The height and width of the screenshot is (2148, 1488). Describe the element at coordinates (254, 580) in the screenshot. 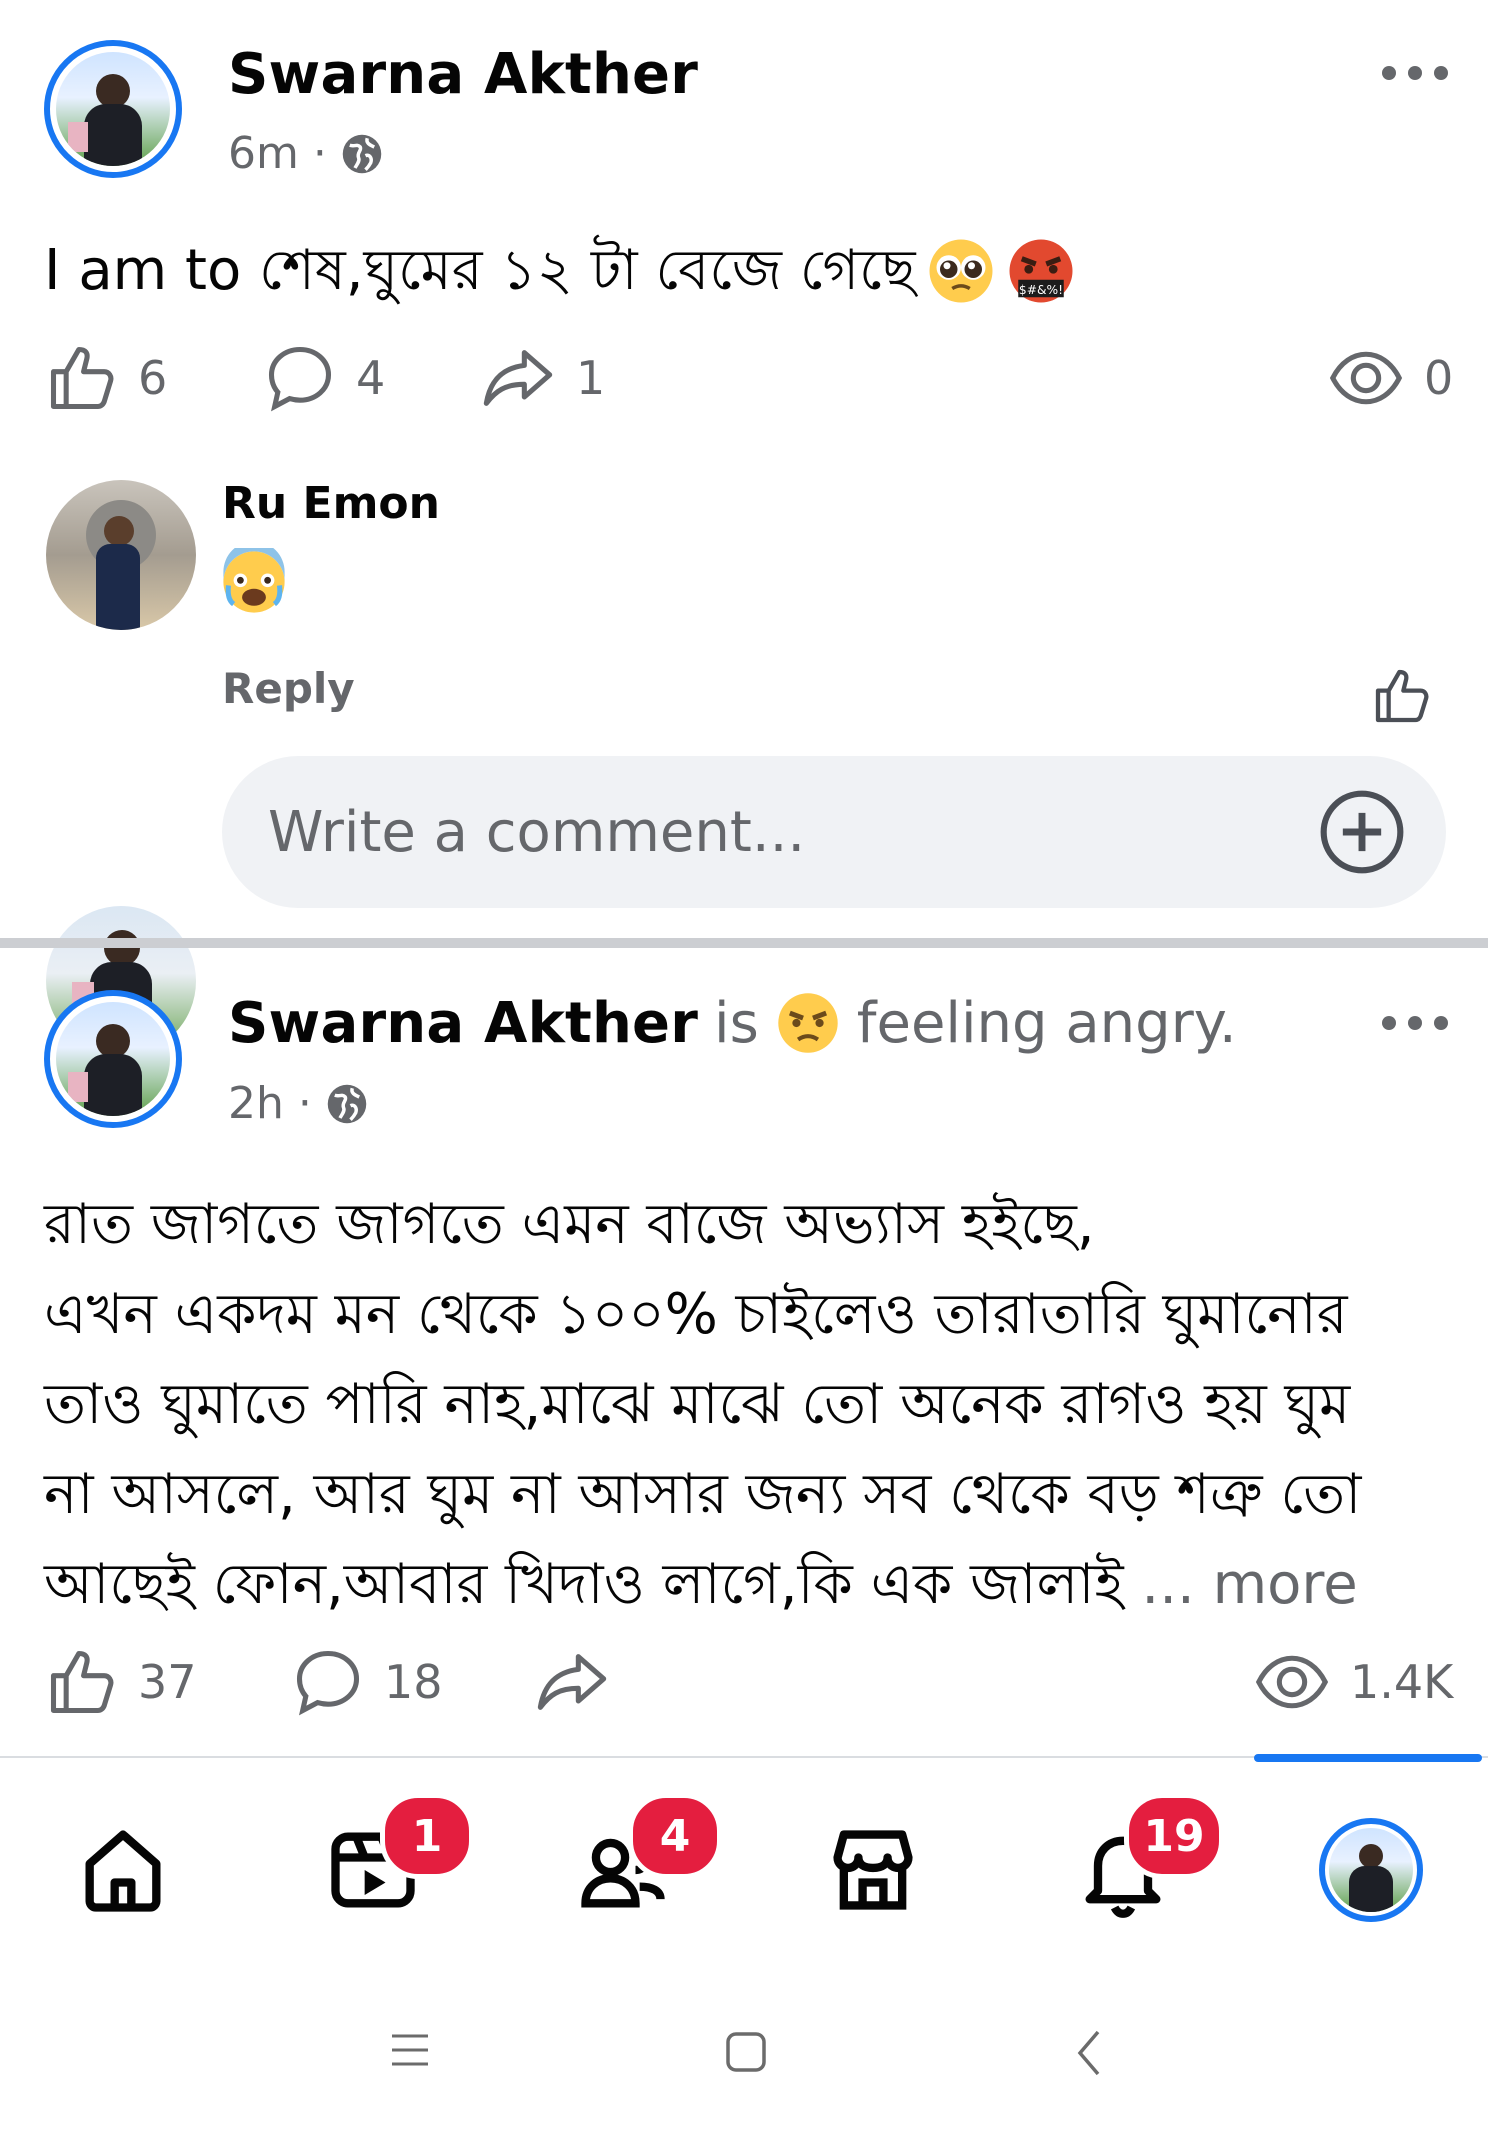

I see `fearful-face-emoji-icon` at that location.